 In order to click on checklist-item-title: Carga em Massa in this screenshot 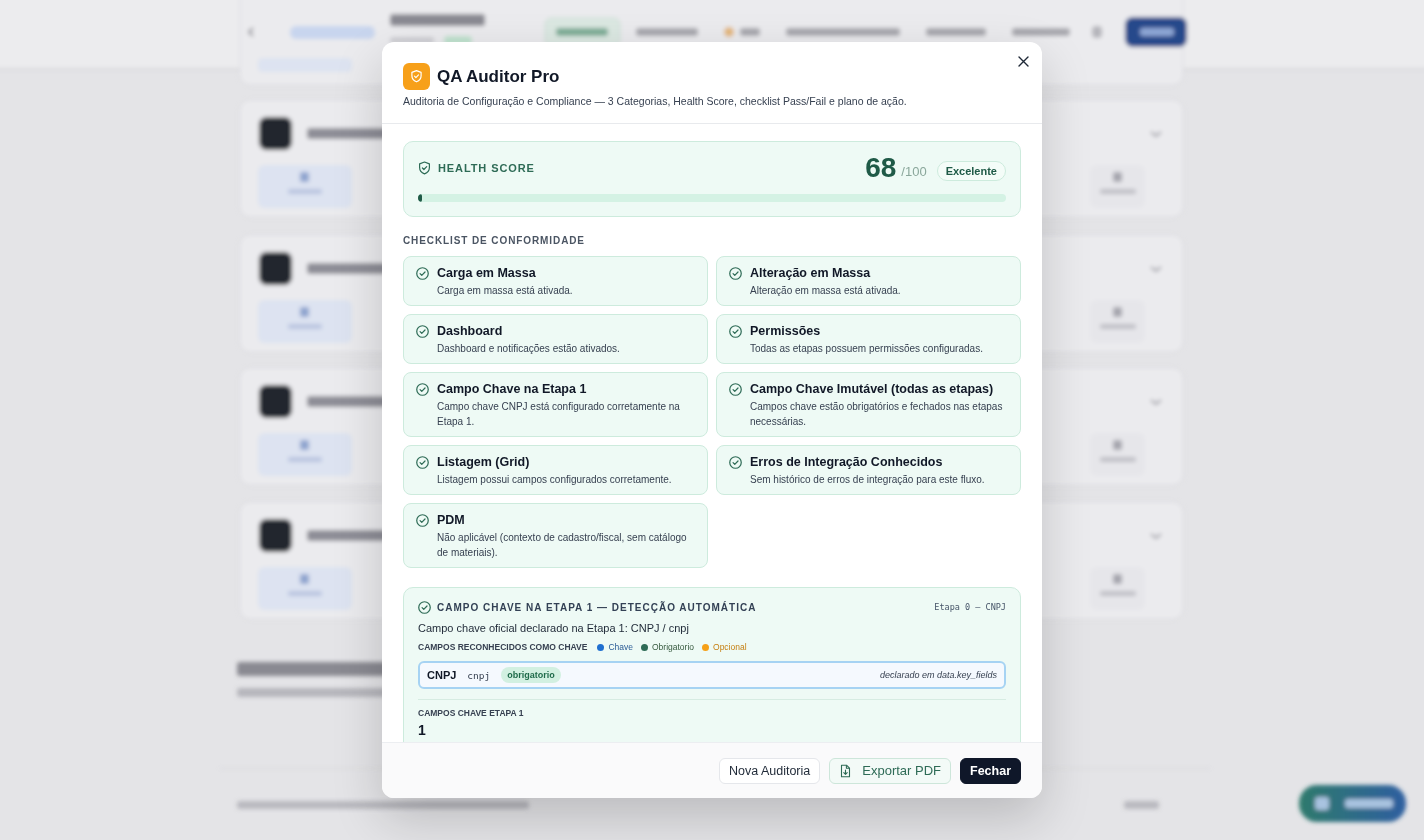, I will do `click(487, 273)`.